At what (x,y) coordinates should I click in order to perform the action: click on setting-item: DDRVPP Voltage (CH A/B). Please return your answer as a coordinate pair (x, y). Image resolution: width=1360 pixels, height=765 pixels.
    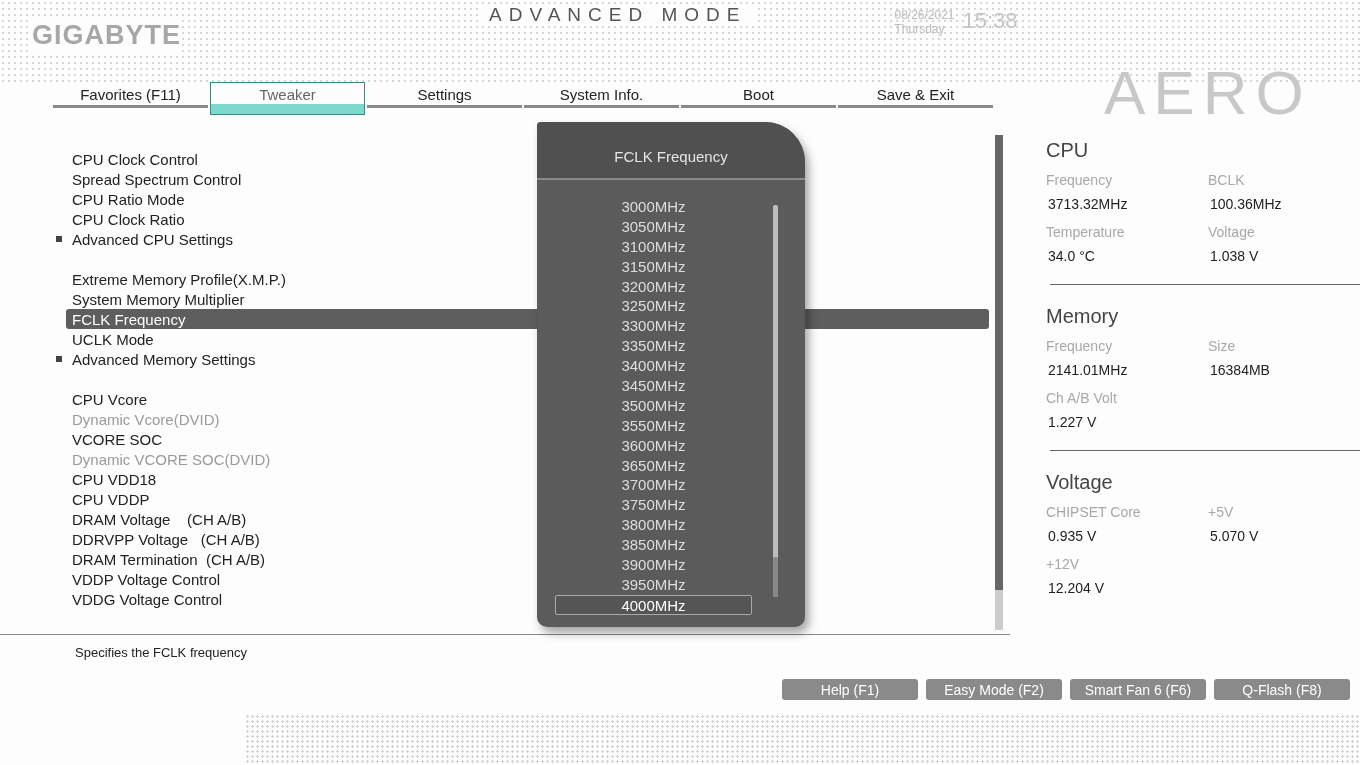
    Looking at the image, I should click on (166, 539).